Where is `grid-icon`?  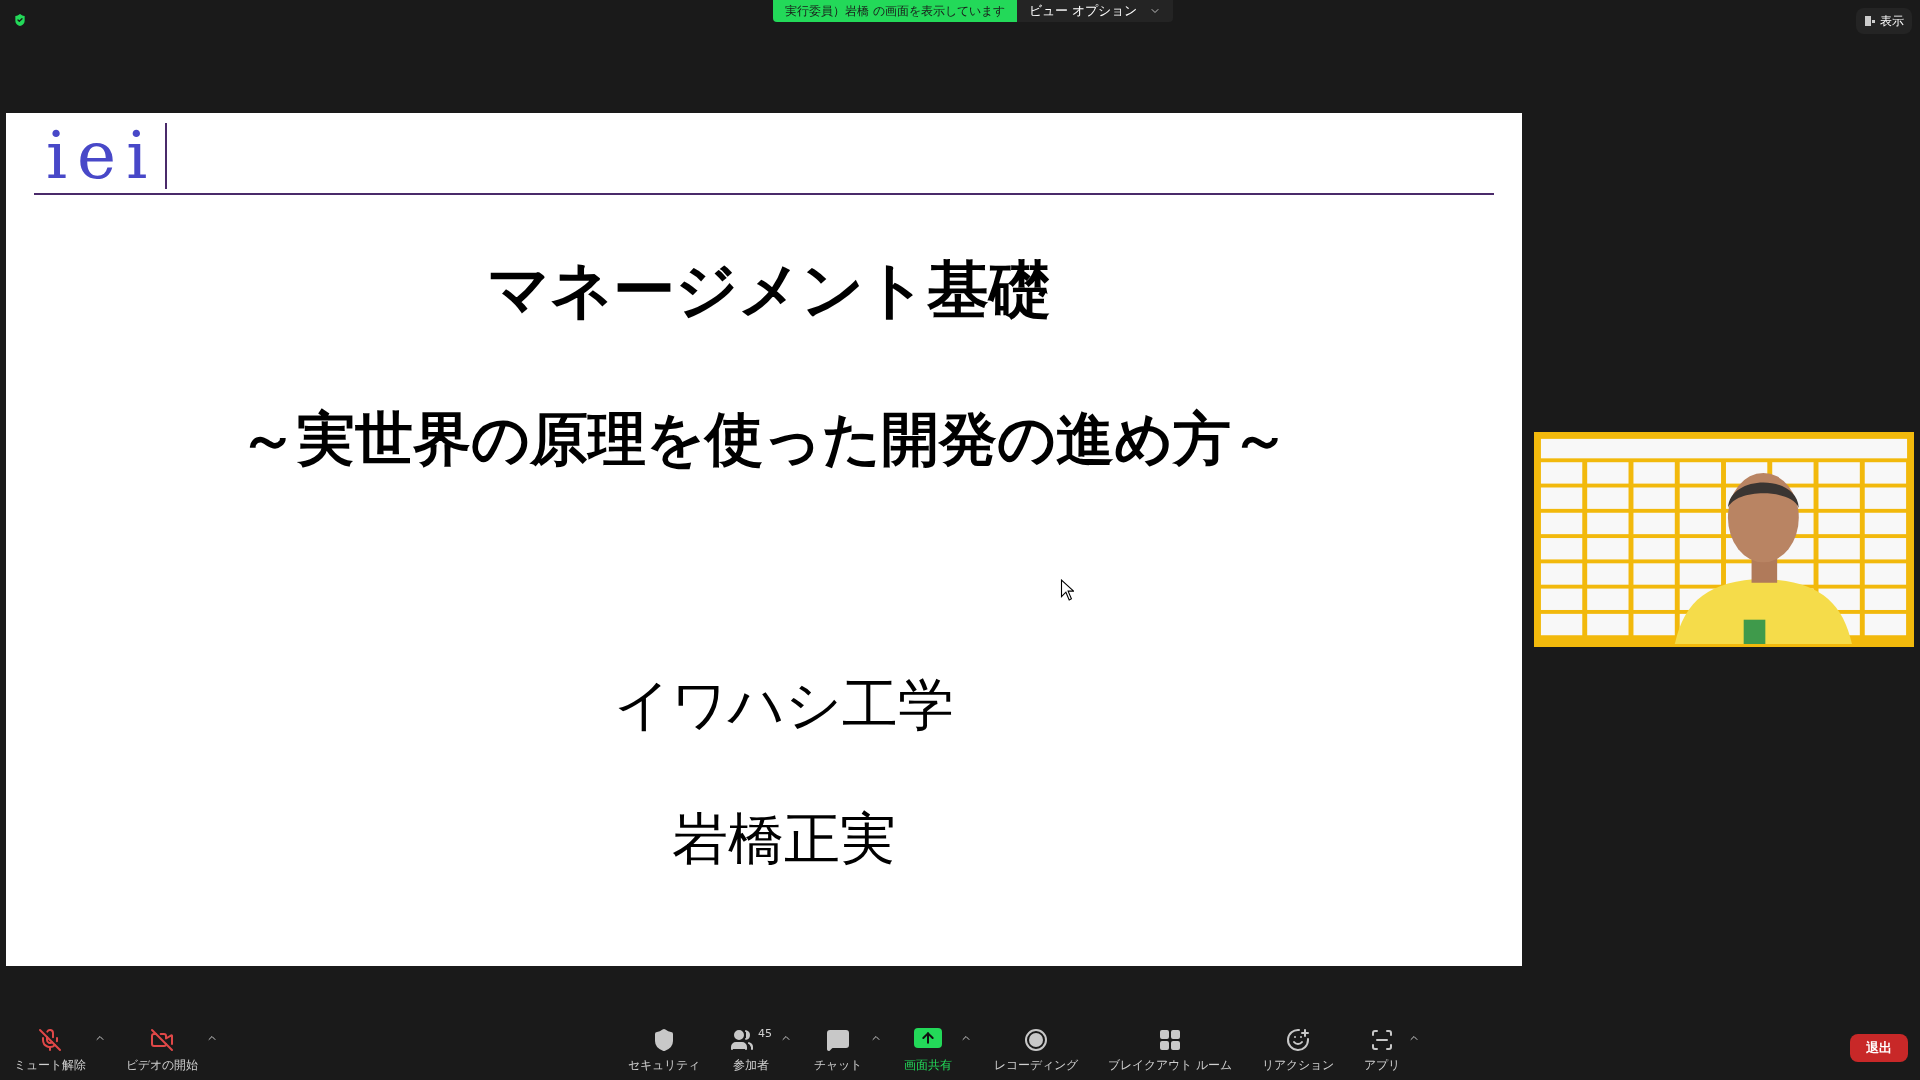
grid-icon is located at coordinates (1169, 1040).